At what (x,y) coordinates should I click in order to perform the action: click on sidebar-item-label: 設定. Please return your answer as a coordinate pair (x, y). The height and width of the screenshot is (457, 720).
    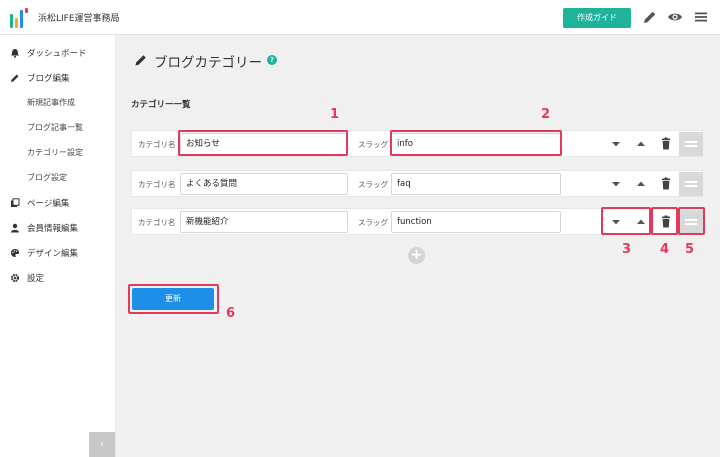
    Looking at the image, I should click on (36, 279).